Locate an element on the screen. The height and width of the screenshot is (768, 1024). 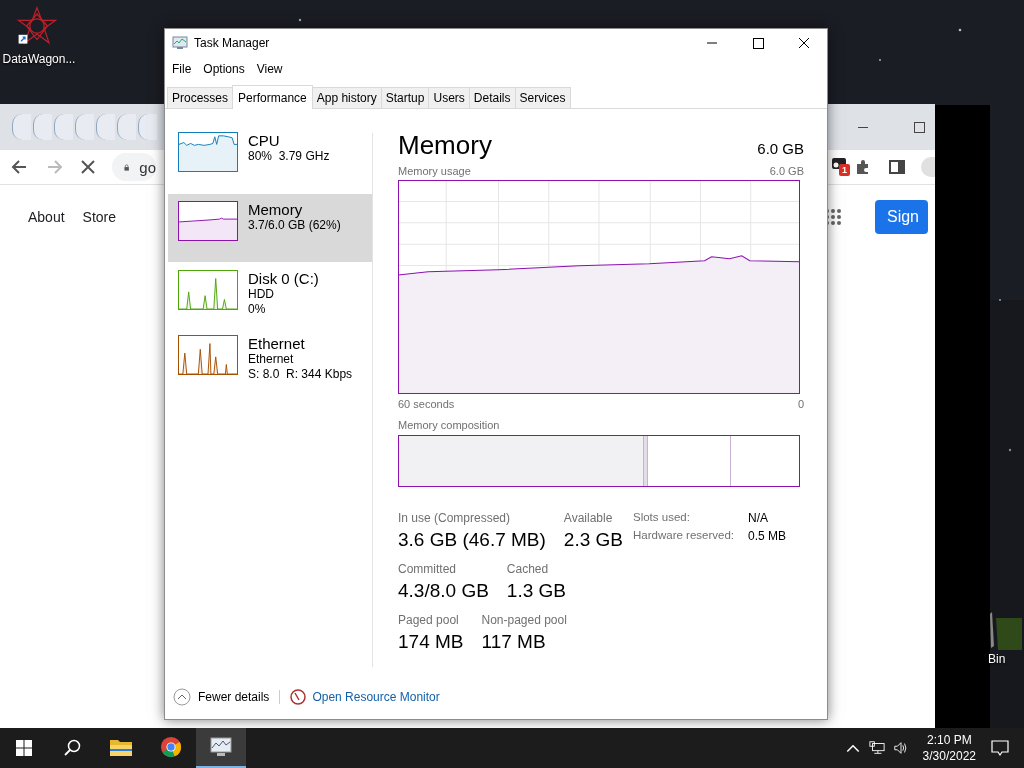
tab: Startup is located at coordinates (405, 97).